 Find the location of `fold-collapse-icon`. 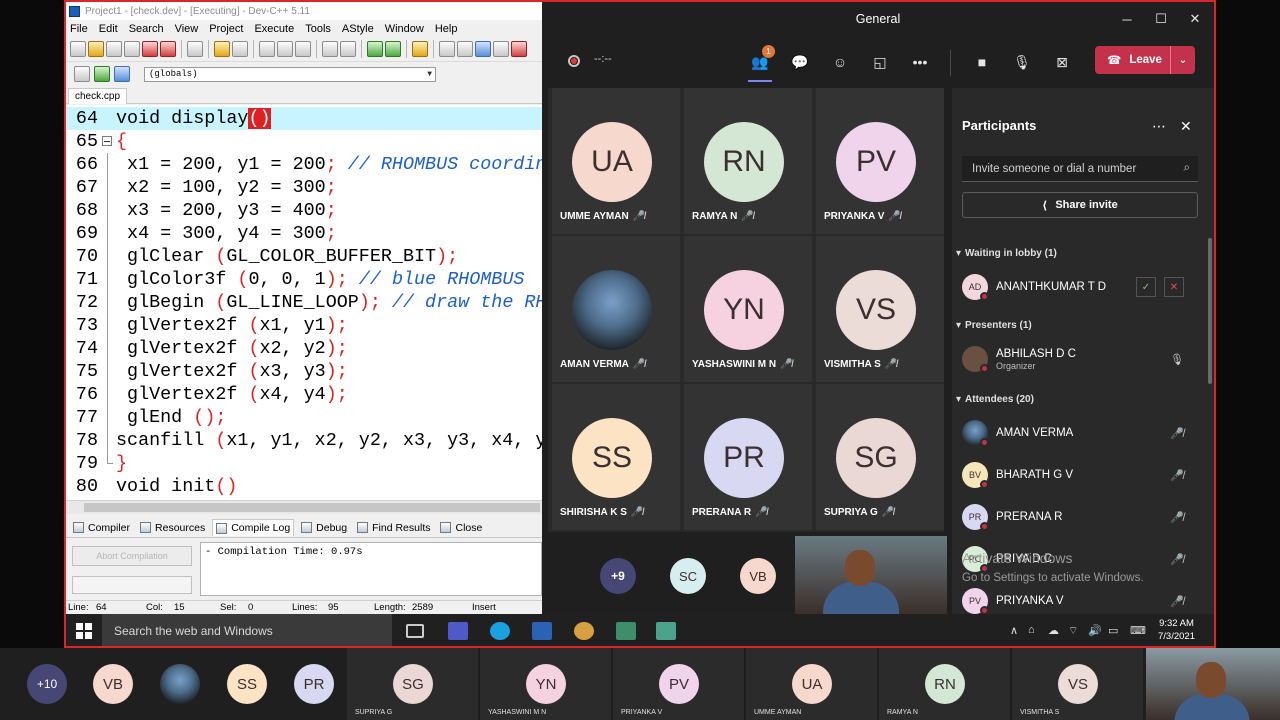

fold-collapse-icon is located at coordinates (107, 141).